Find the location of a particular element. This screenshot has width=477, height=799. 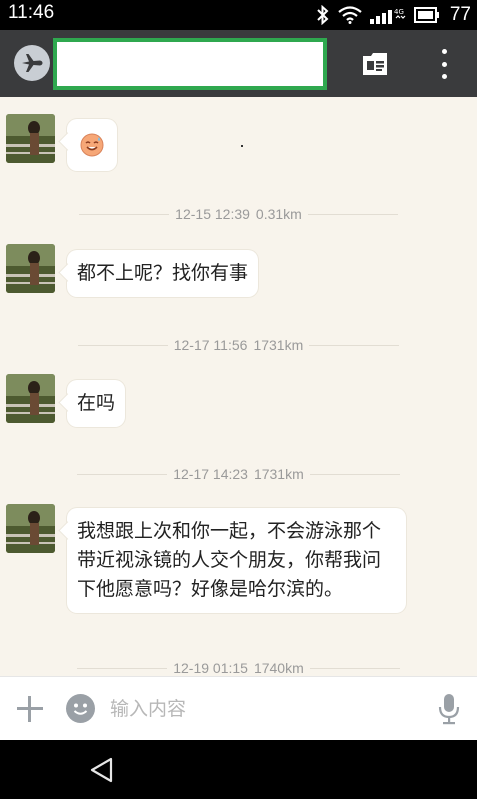

status-bar: 11:46 4G 77 is located at coordinates (238, 15).